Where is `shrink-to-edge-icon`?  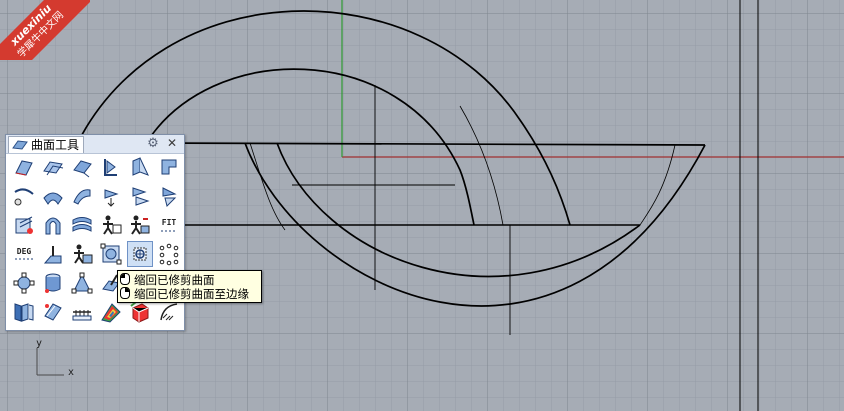
shrink-to-edge-icon is located at coordinates (140, 254).